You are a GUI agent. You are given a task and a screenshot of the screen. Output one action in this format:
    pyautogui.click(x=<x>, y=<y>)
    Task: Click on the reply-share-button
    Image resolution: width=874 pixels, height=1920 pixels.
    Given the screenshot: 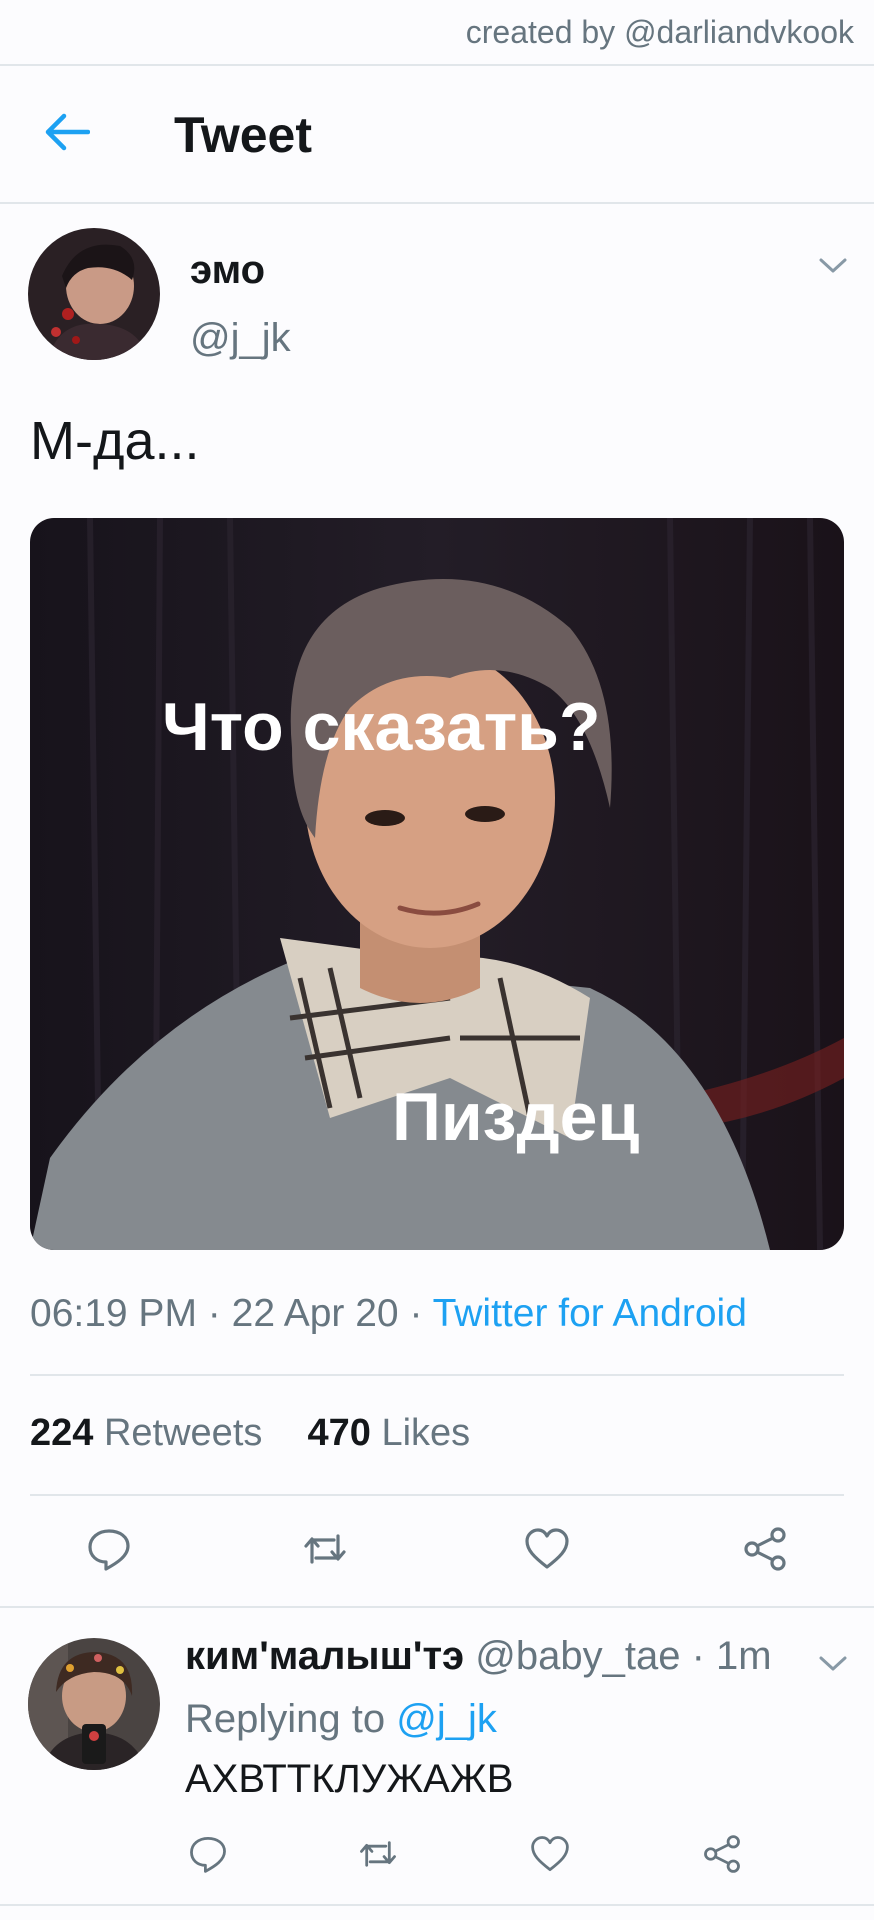 What is the action you would take?
    pyautogui.click(x=722, y=1854)
    